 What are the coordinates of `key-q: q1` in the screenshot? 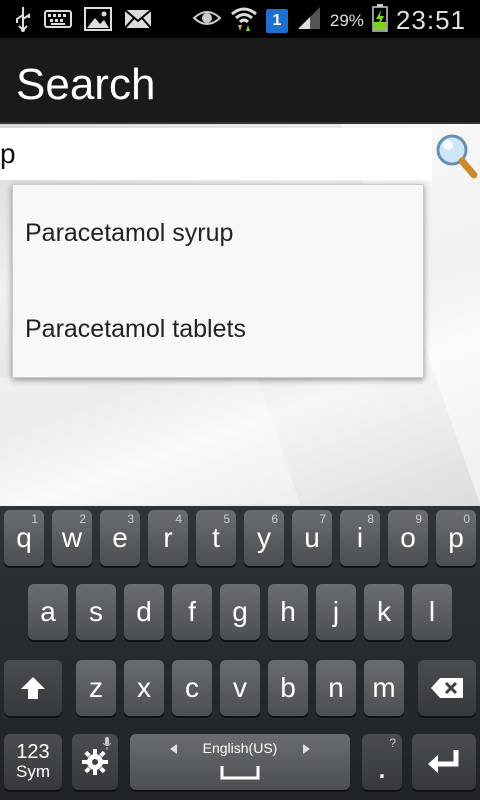 It's located at (24, 538).